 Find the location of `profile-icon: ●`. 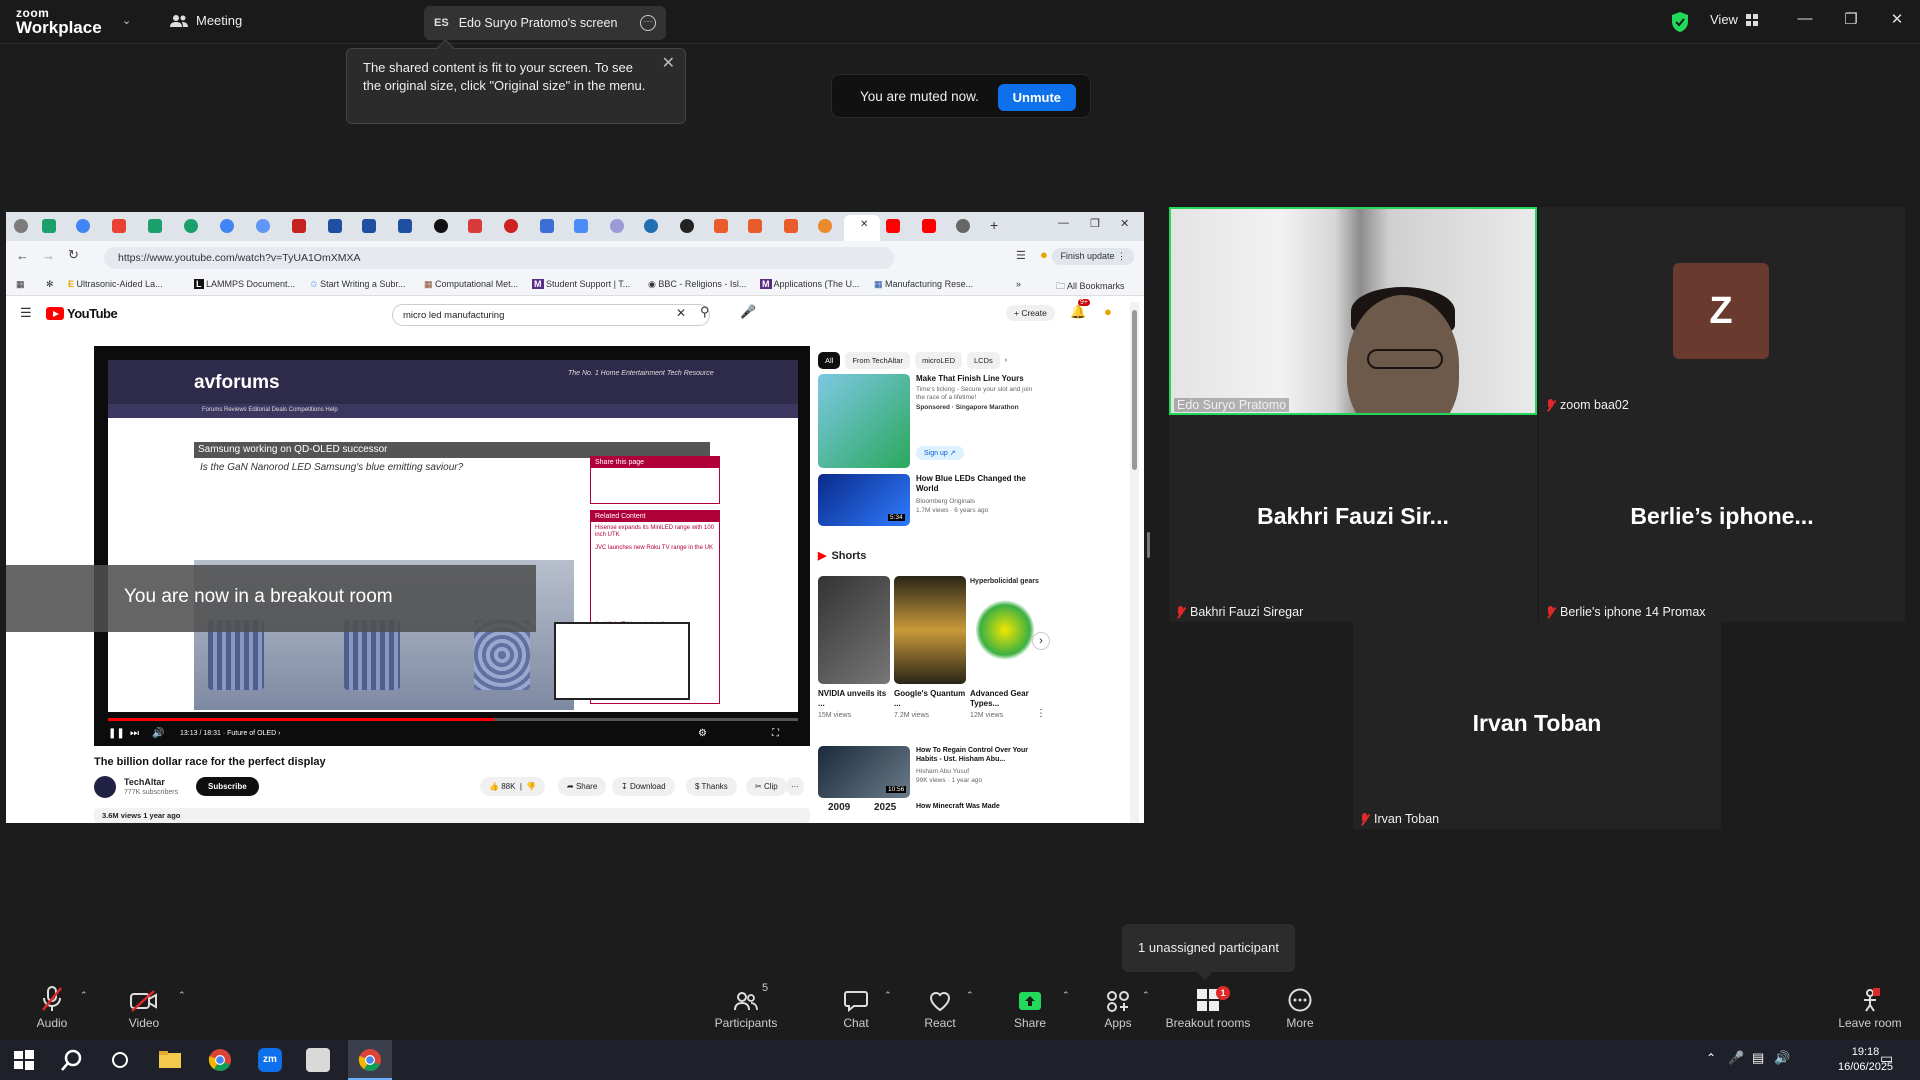

profile-icon: ● is located at coordinates (1044, 254).